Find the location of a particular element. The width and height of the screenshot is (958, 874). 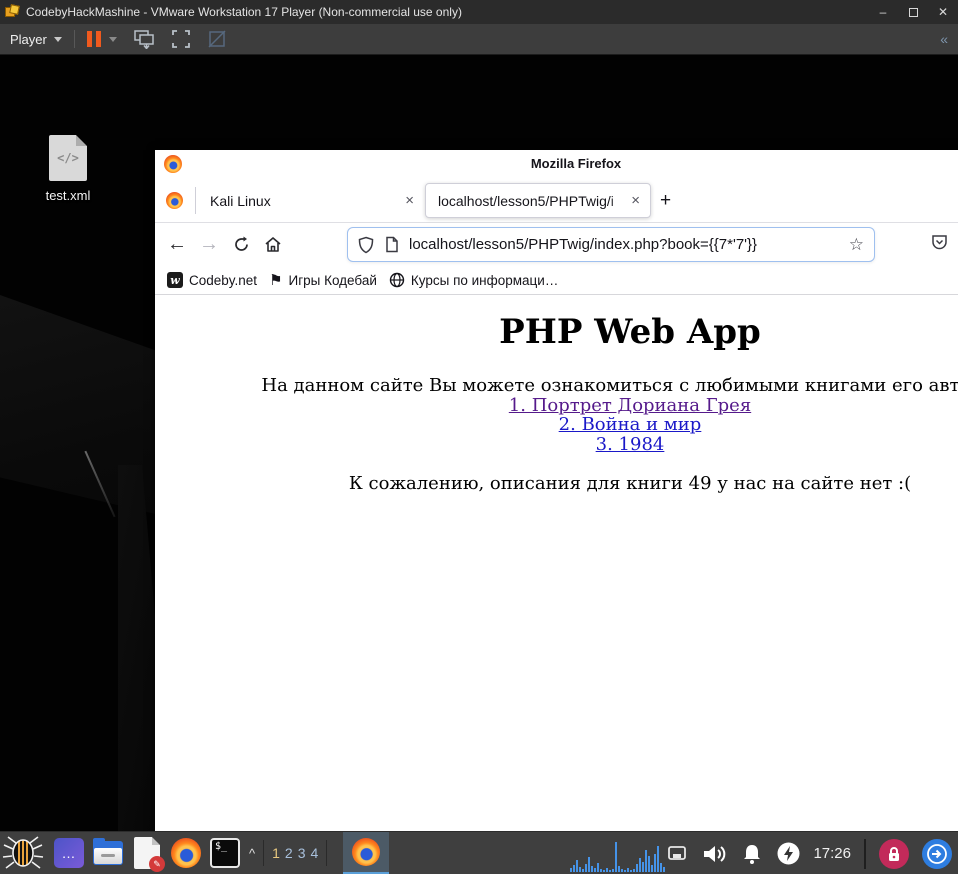

page-info-icon is located at coordinates (392, 244).